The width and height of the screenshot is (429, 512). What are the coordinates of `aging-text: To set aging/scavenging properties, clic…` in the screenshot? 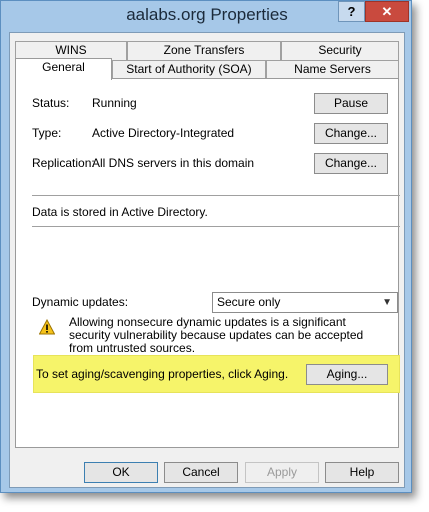 It's located at (162, 374).